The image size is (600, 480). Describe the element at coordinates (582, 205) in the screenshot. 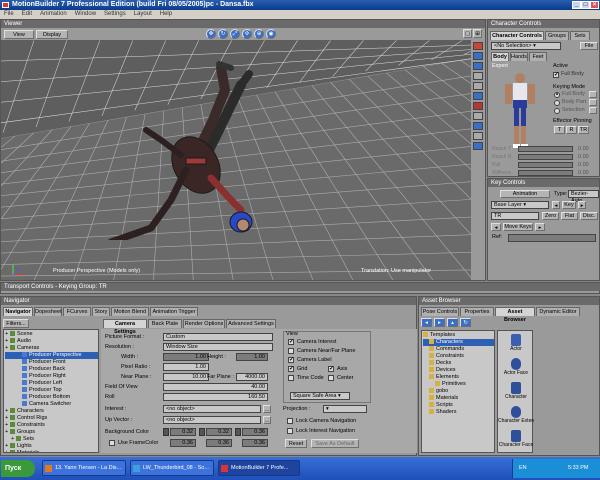

I see `next-key-button: ▸` at that location.